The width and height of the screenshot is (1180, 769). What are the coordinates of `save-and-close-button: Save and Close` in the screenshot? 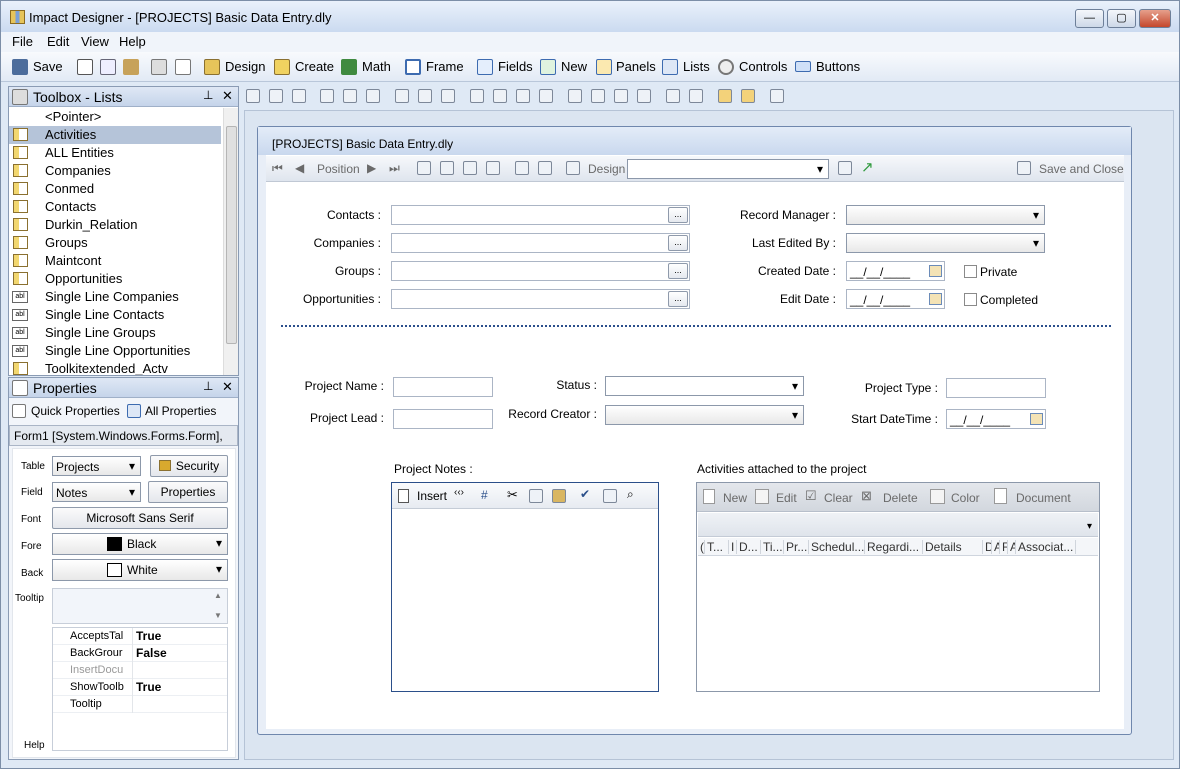 It's located at (1081, 169).